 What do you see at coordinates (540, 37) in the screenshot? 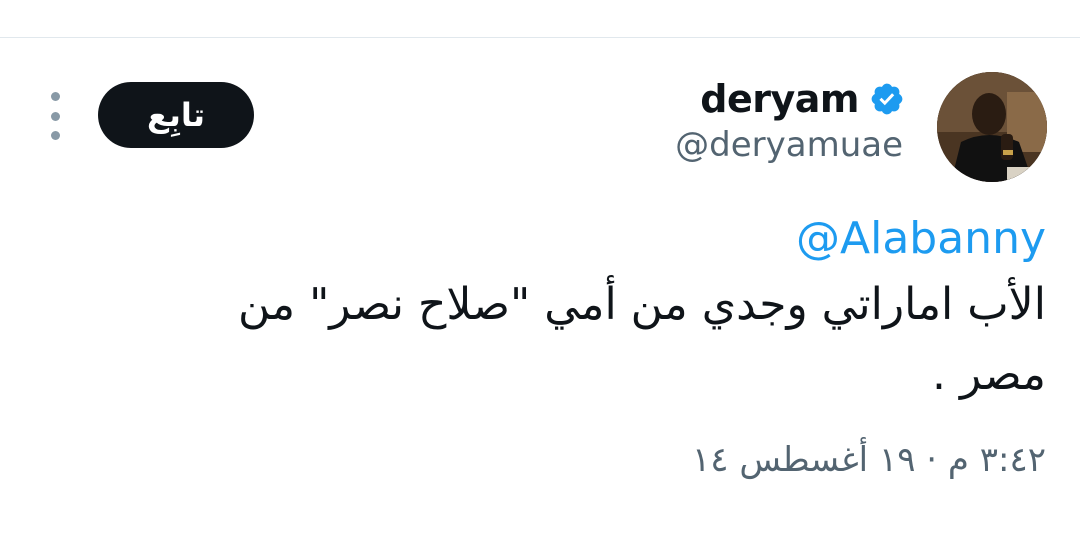
I see `top-divider` at bounding box center [540, 37].